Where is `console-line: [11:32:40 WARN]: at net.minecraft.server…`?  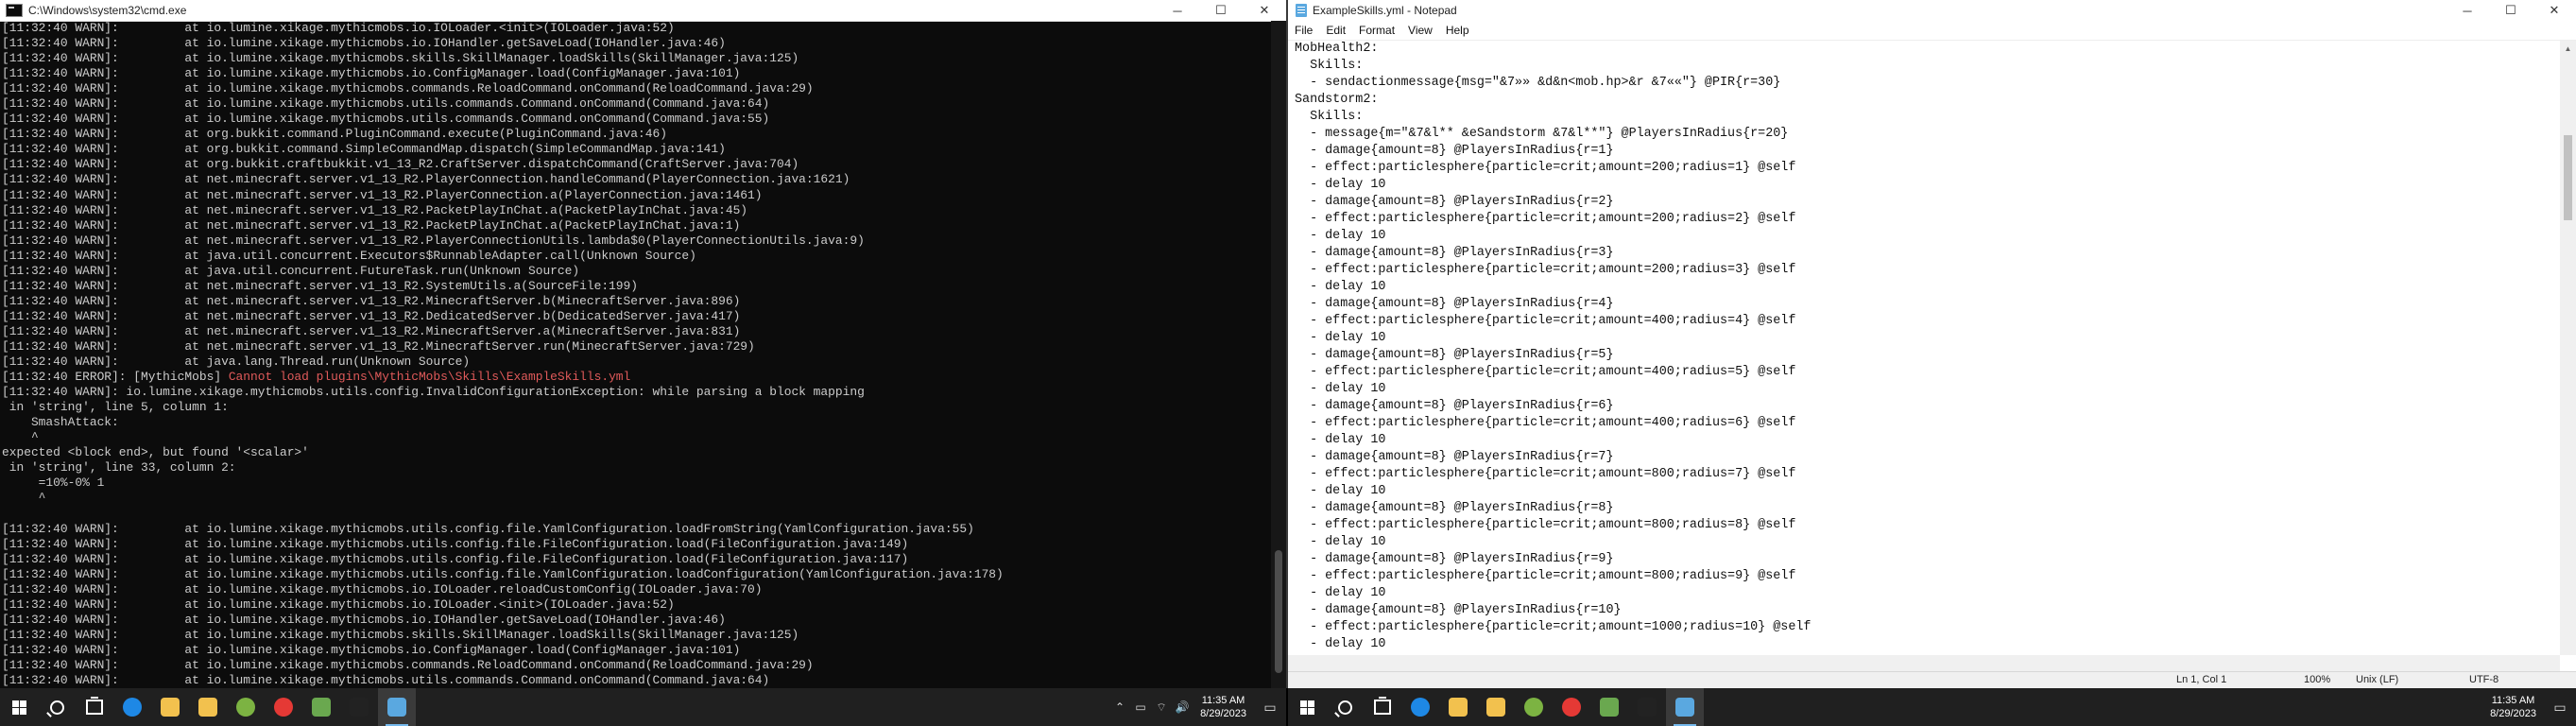 console-line: [11:32:40 WARN]: at net.minecraft.server… is located at coordinates (635, 302).